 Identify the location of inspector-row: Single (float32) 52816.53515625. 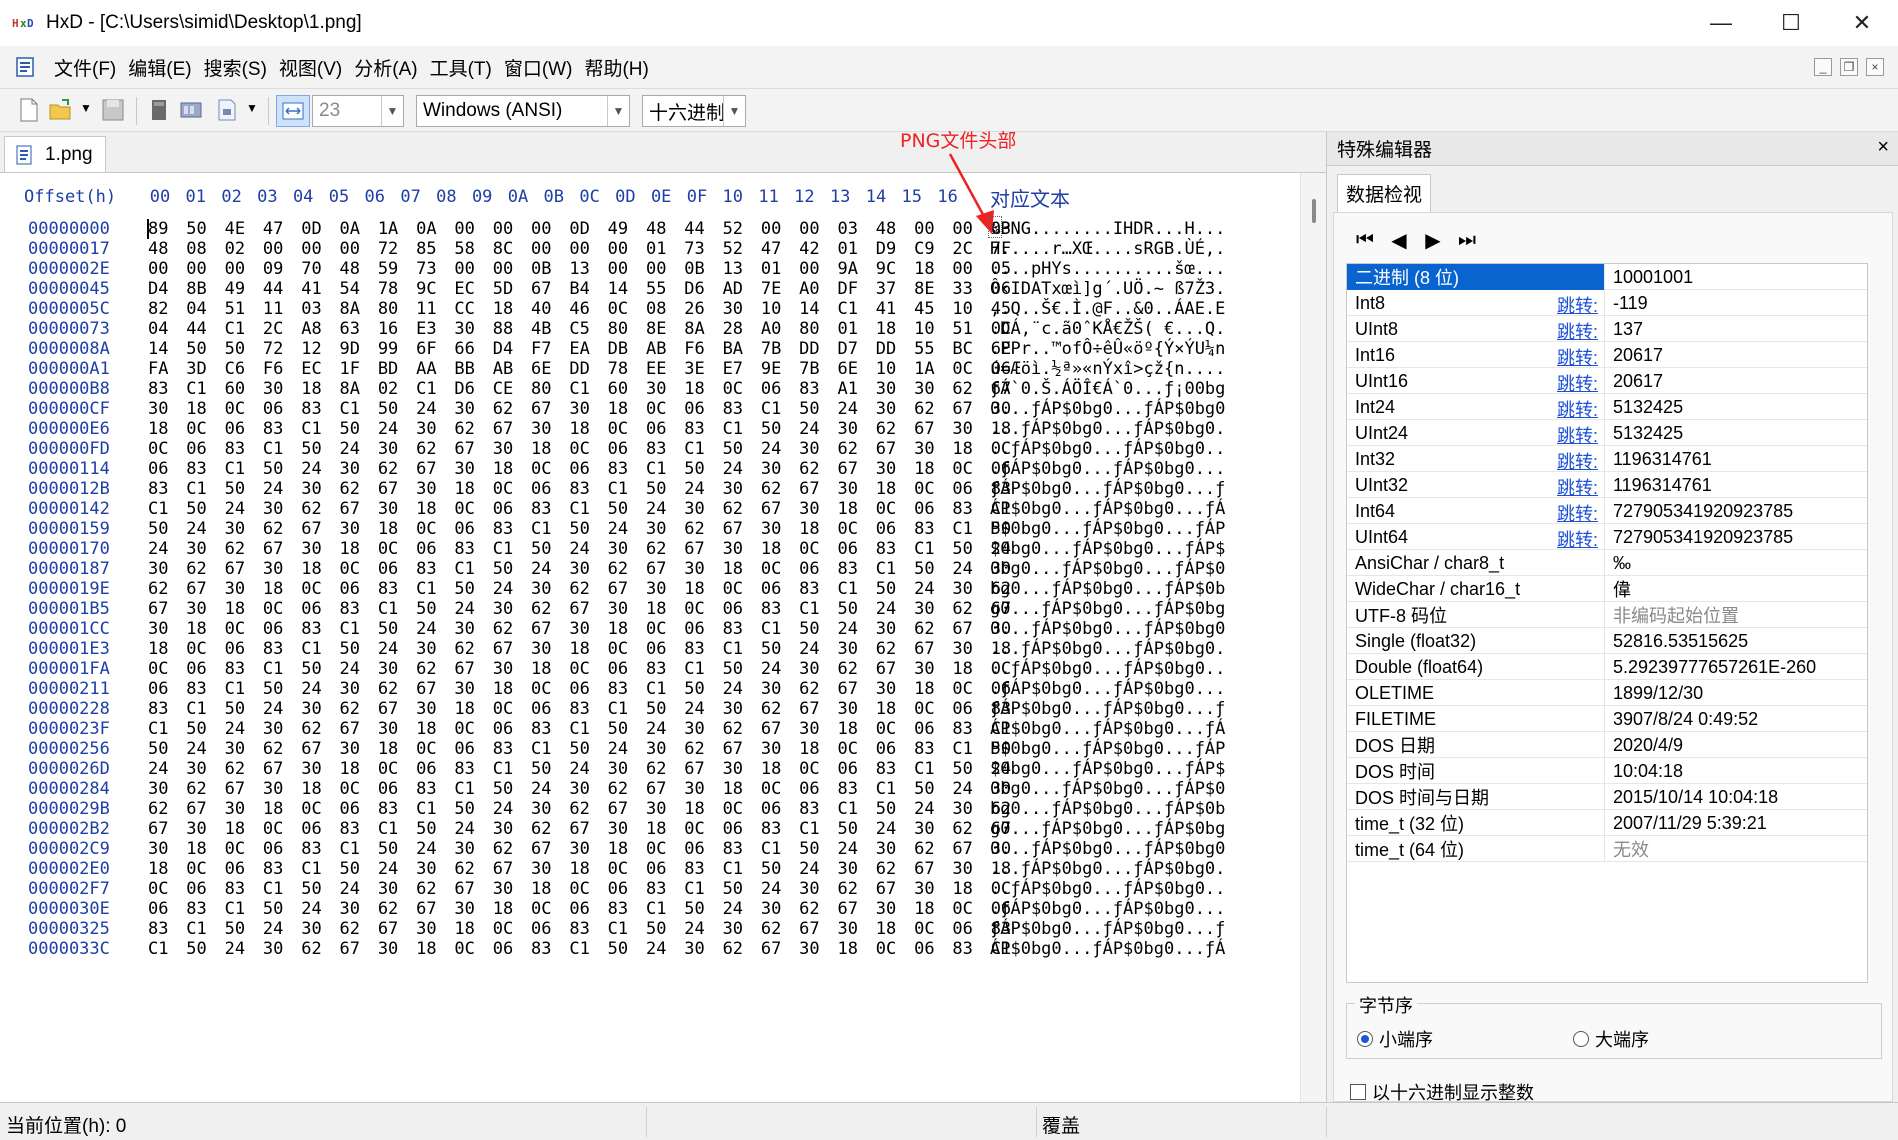
(1607, 641).